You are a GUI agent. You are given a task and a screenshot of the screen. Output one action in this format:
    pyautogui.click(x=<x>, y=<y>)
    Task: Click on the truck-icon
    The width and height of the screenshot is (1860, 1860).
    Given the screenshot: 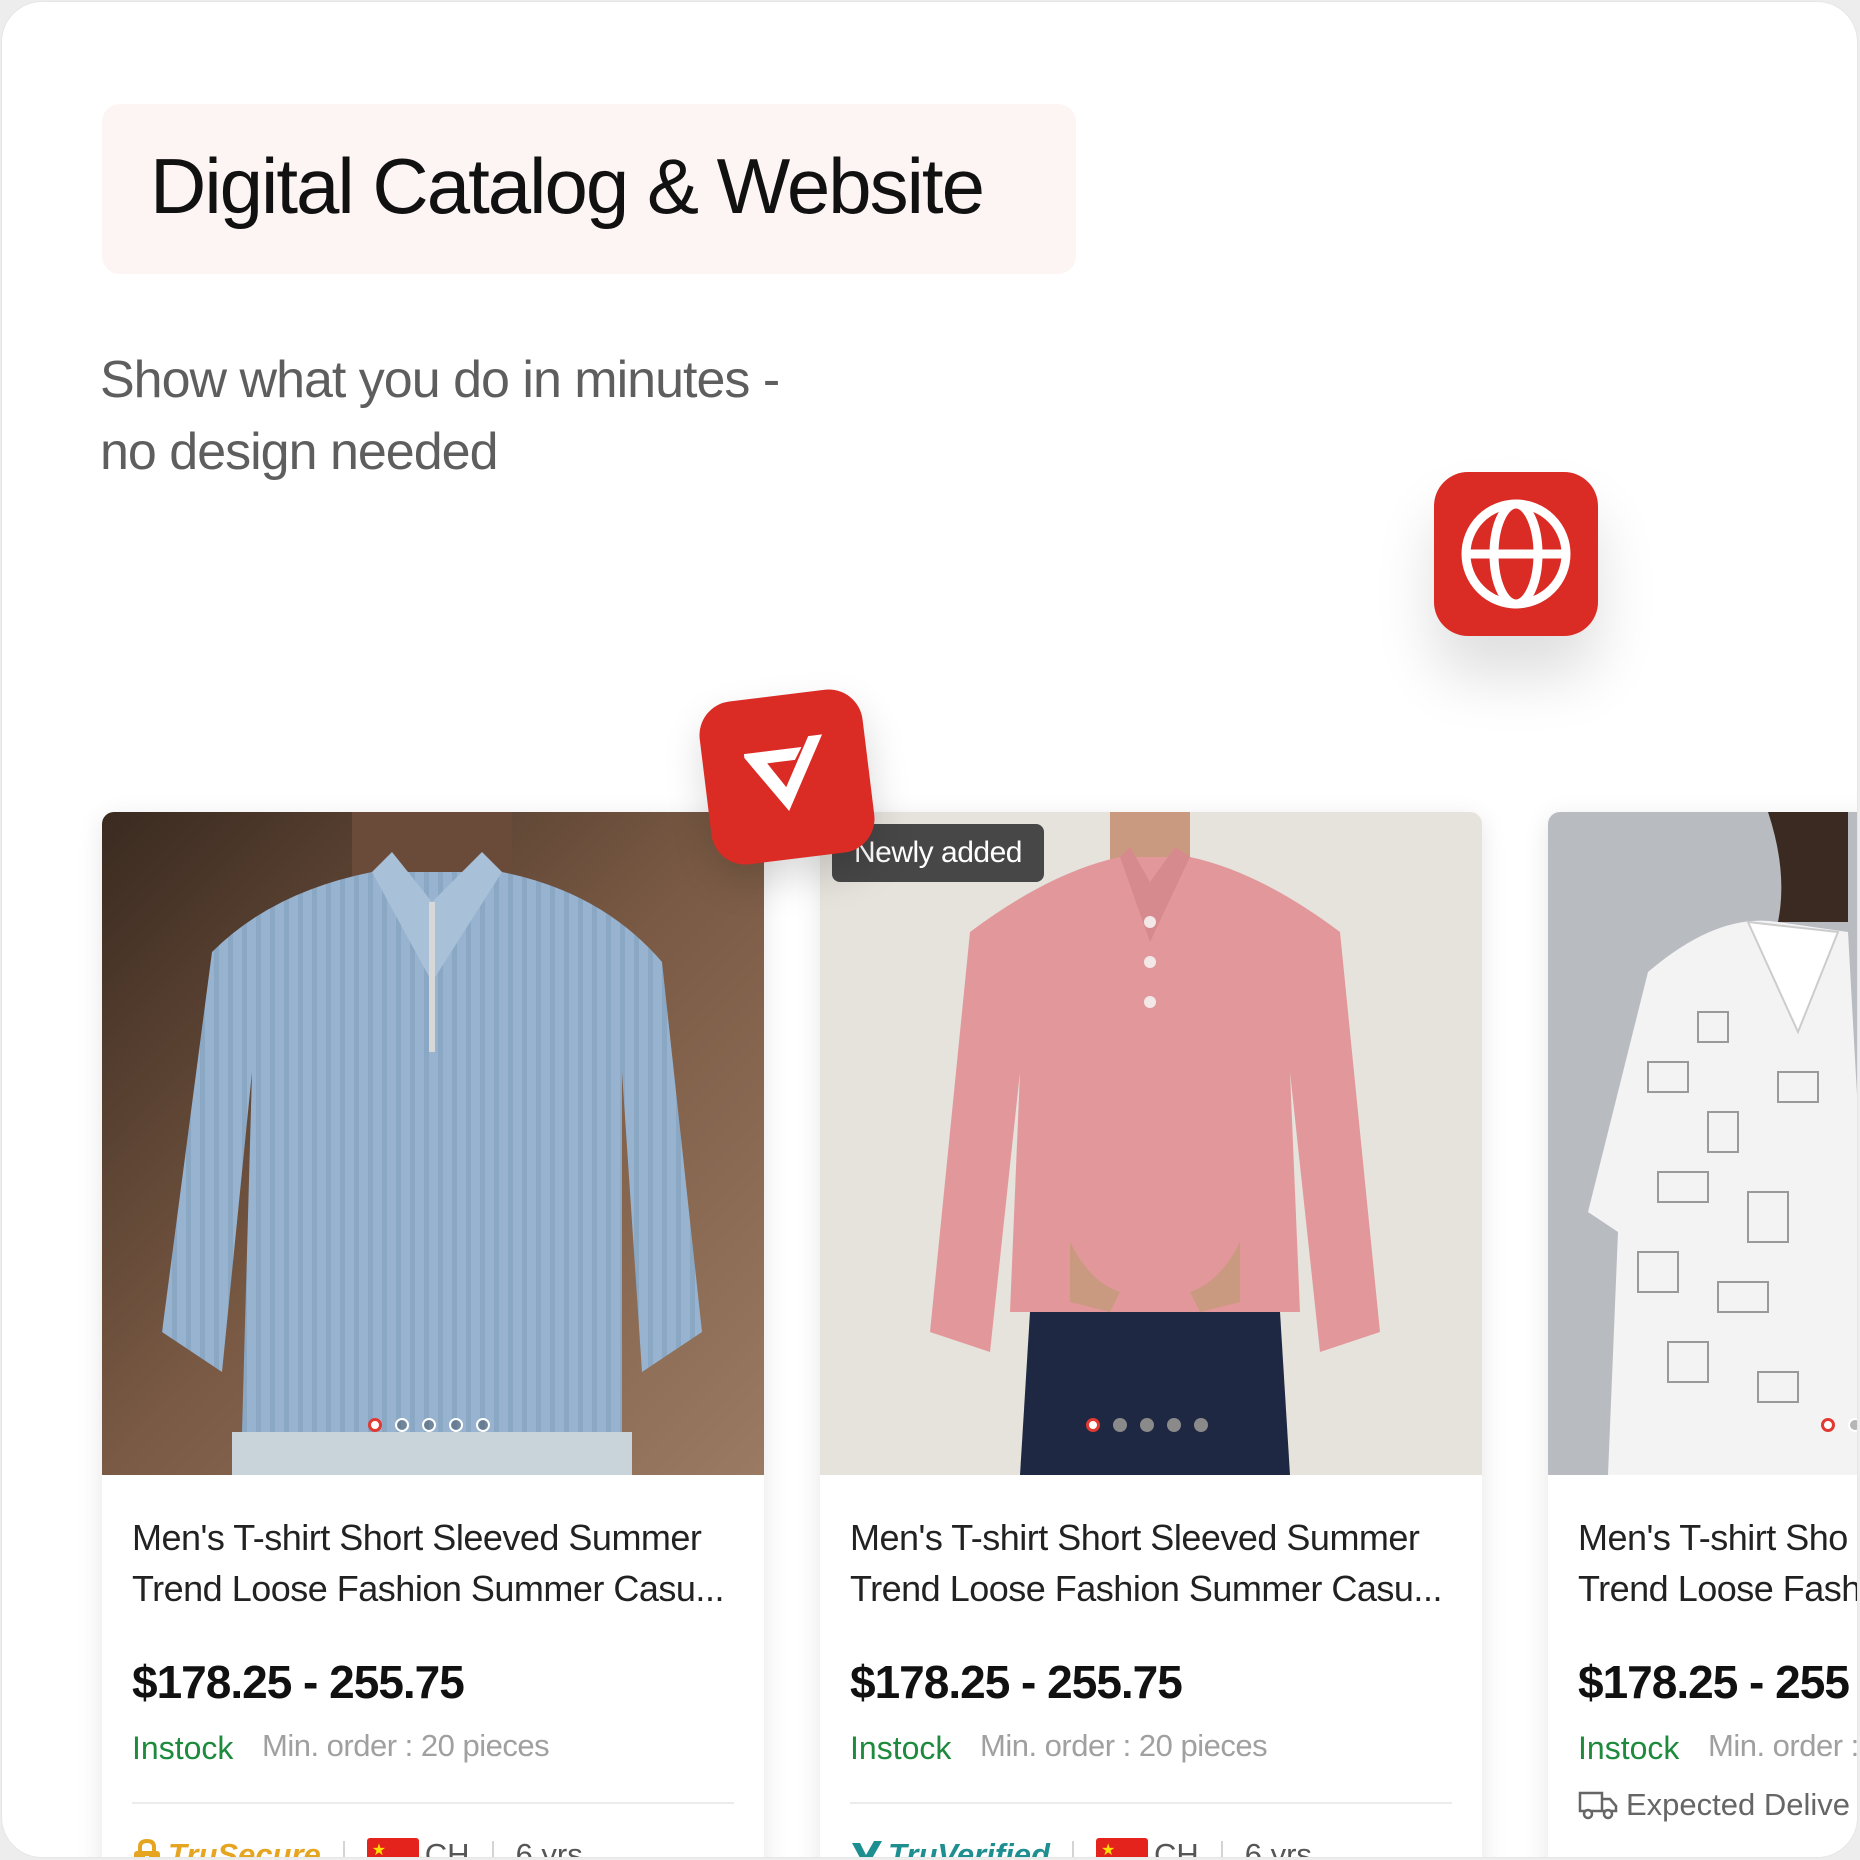 What is the action you would take?
    pyautogui.click(x=1598, y=1805)
    